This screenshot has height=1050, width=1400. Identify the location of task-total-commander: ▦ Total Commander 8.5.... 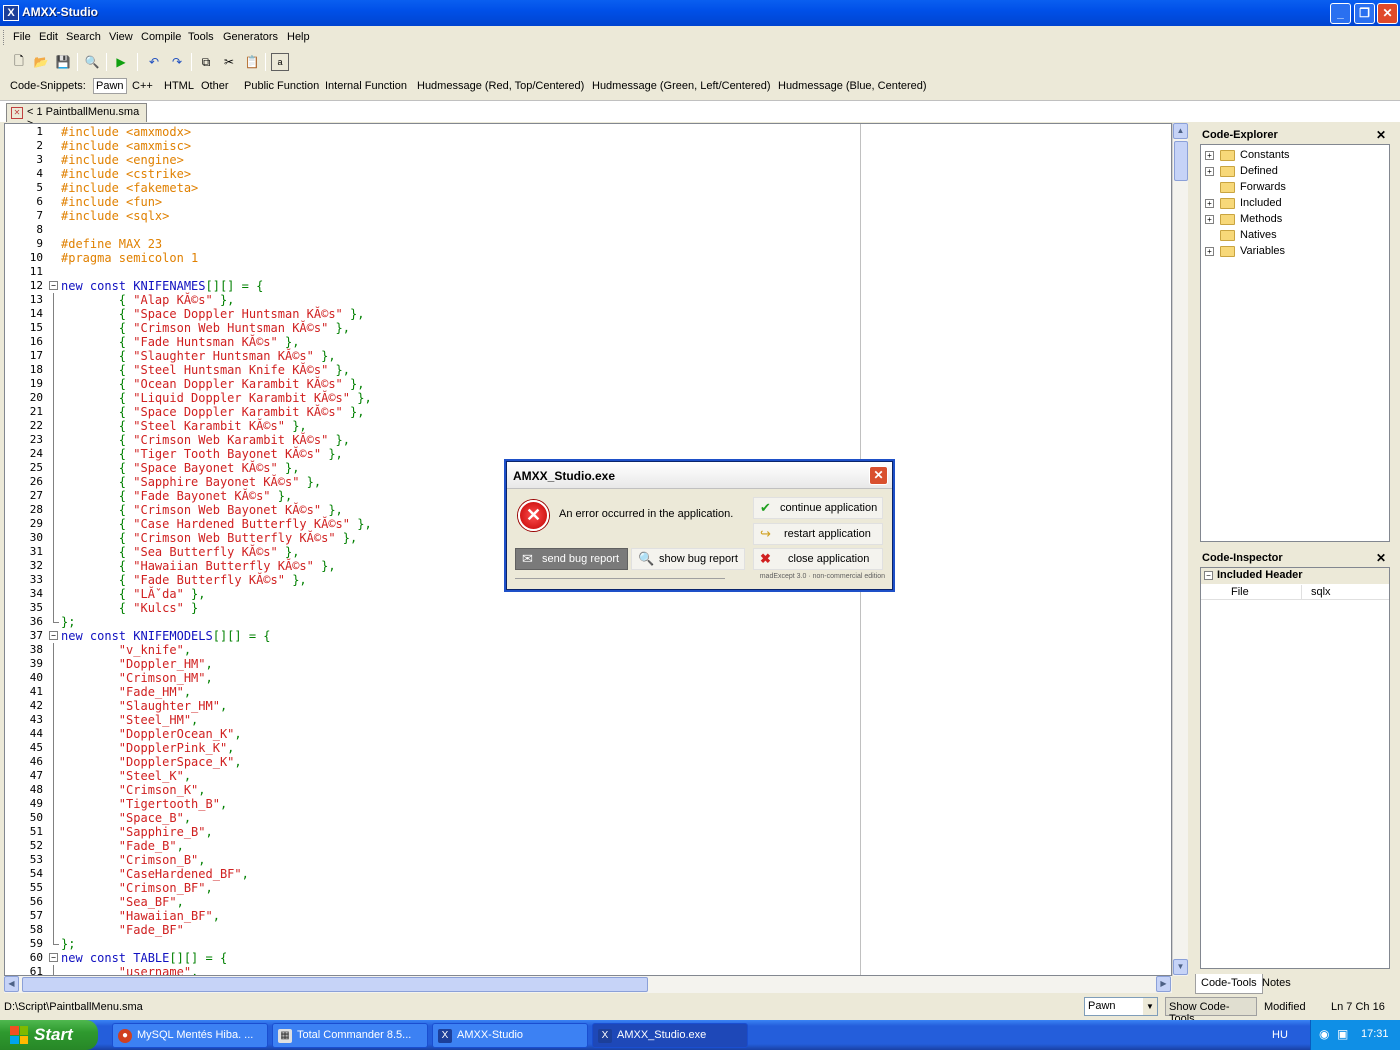
(350, 1035).